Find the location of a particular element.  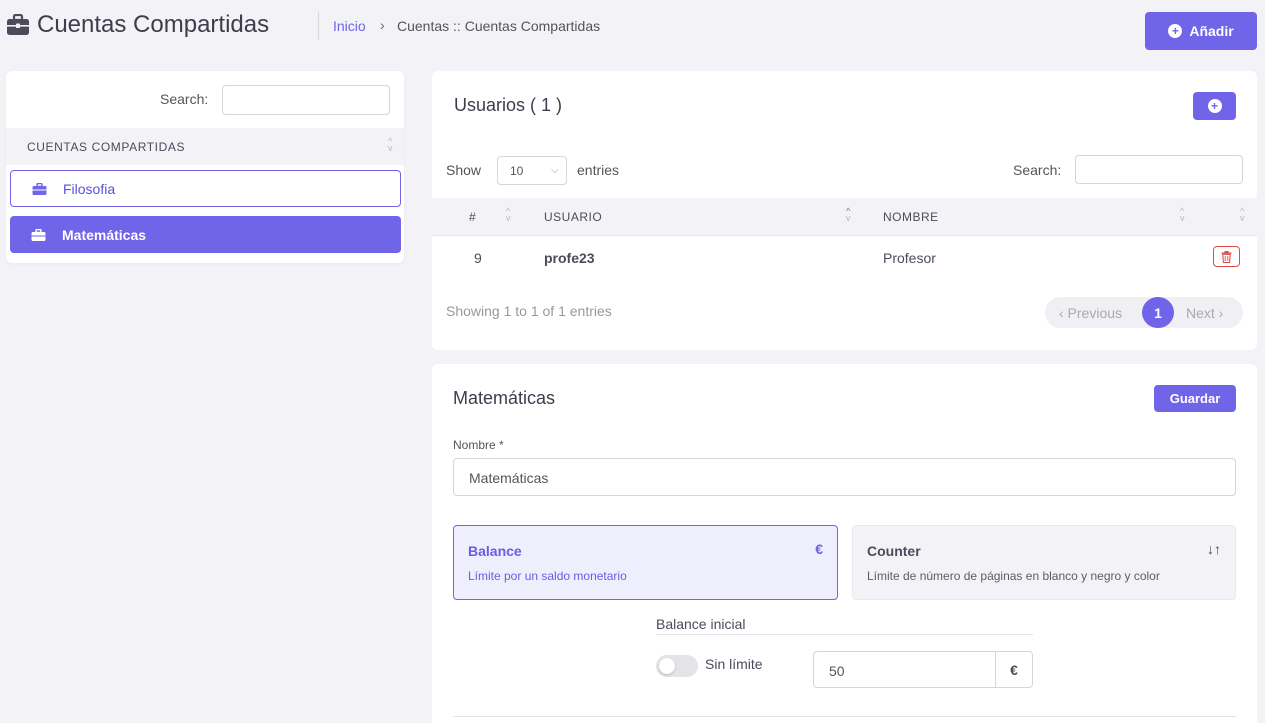

cell-id: 9 is located at coordinates (478, 258).